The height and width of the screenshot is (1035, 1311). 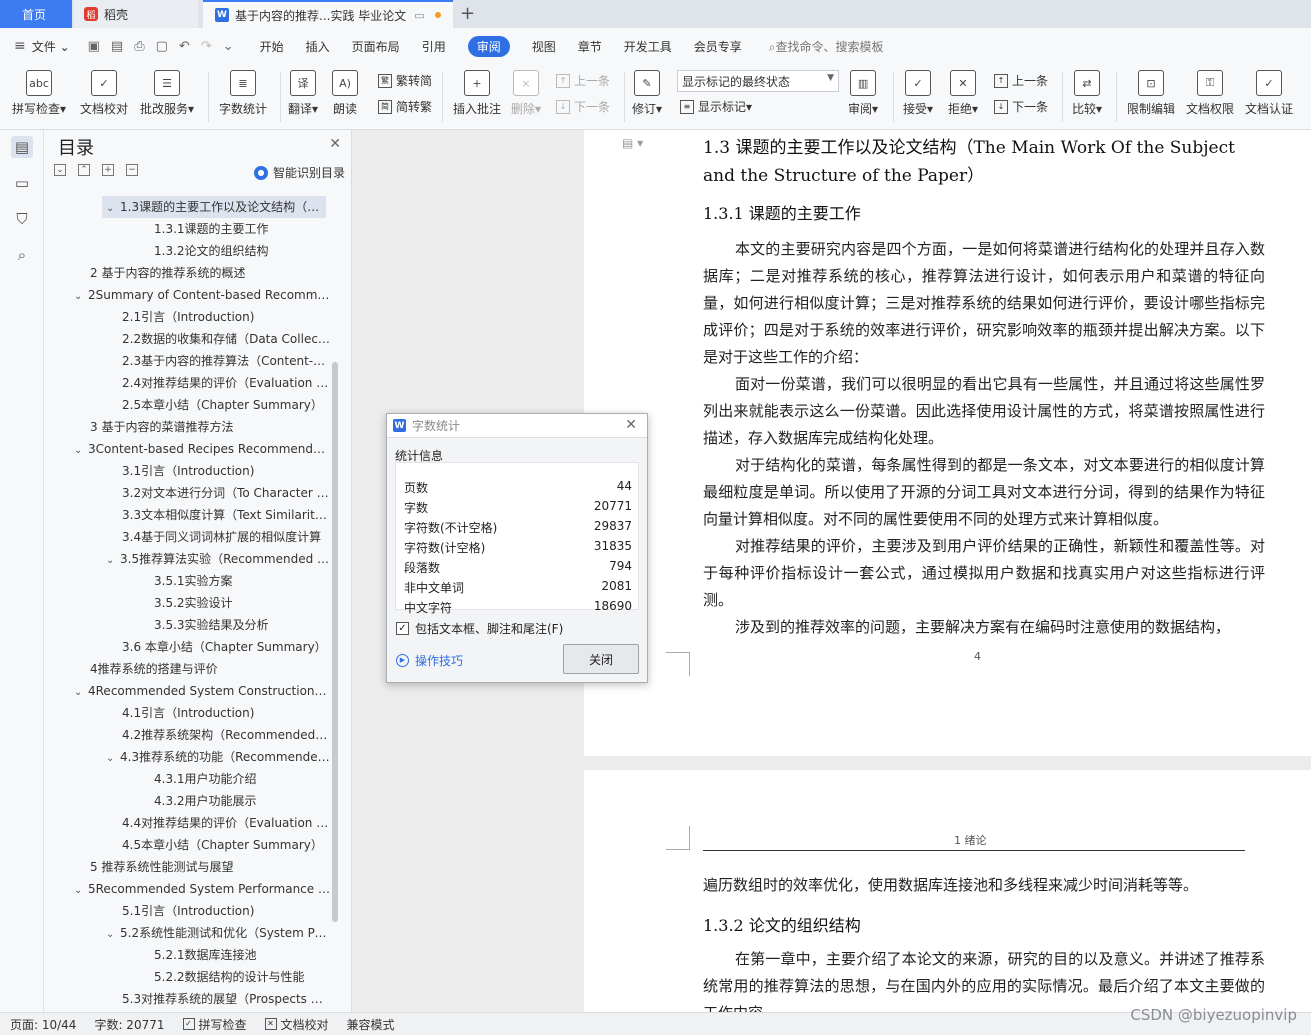 What do you see at coordinates (429, 660) in the screenshot?
I see `tips-link: ▶ 操作技巧` at bounding box center [429, 660].